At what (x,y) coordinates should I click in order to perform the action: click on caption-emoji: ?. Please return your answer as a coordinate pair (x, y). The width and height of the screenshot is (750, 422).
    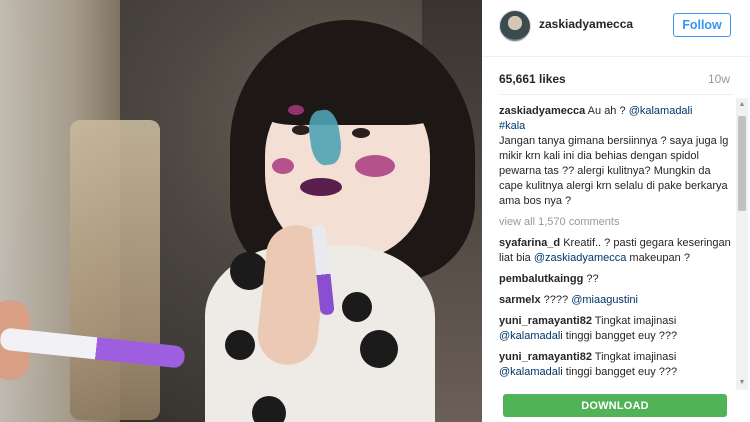
    Looking at the image, I should click on (622, 111).